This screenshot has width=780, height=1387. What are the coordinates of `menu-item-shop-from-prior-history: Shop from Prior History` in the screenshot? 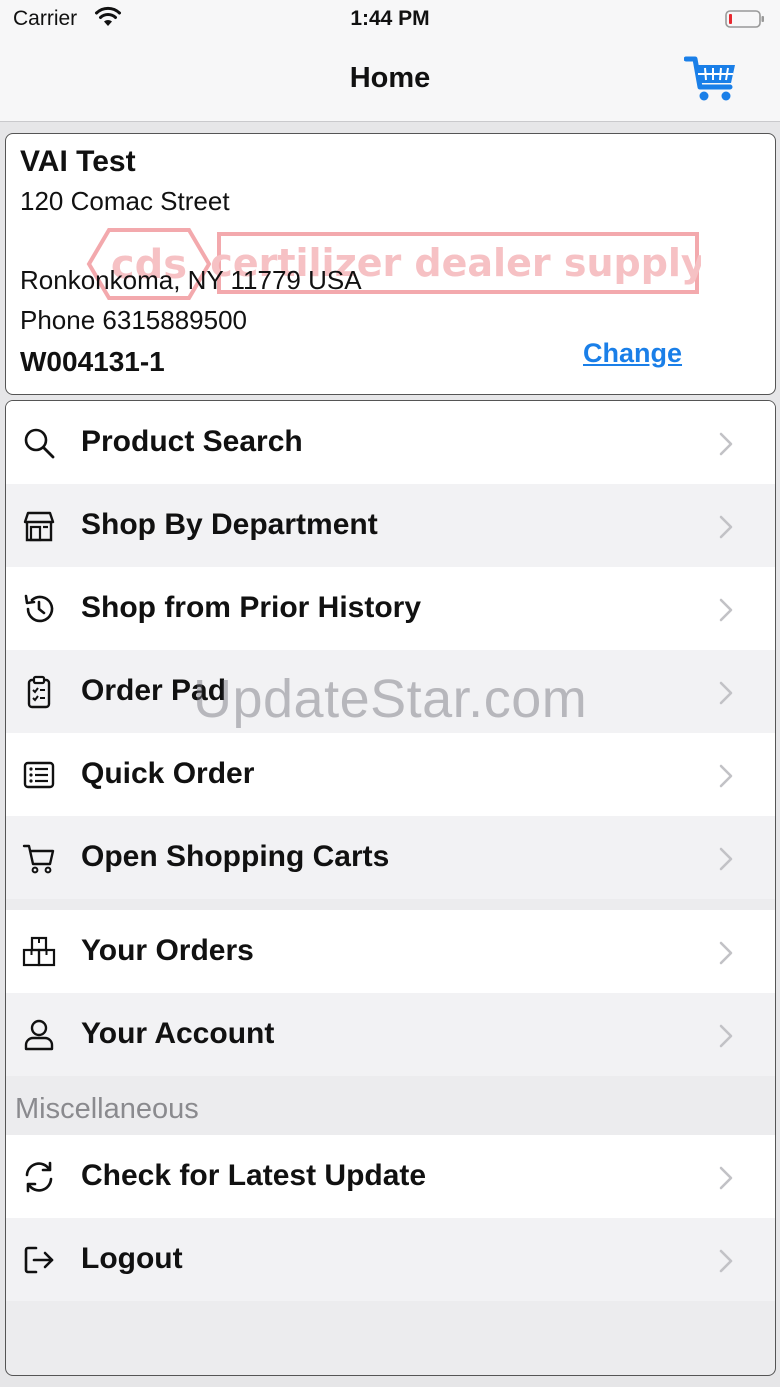 It's located at (390, 608).